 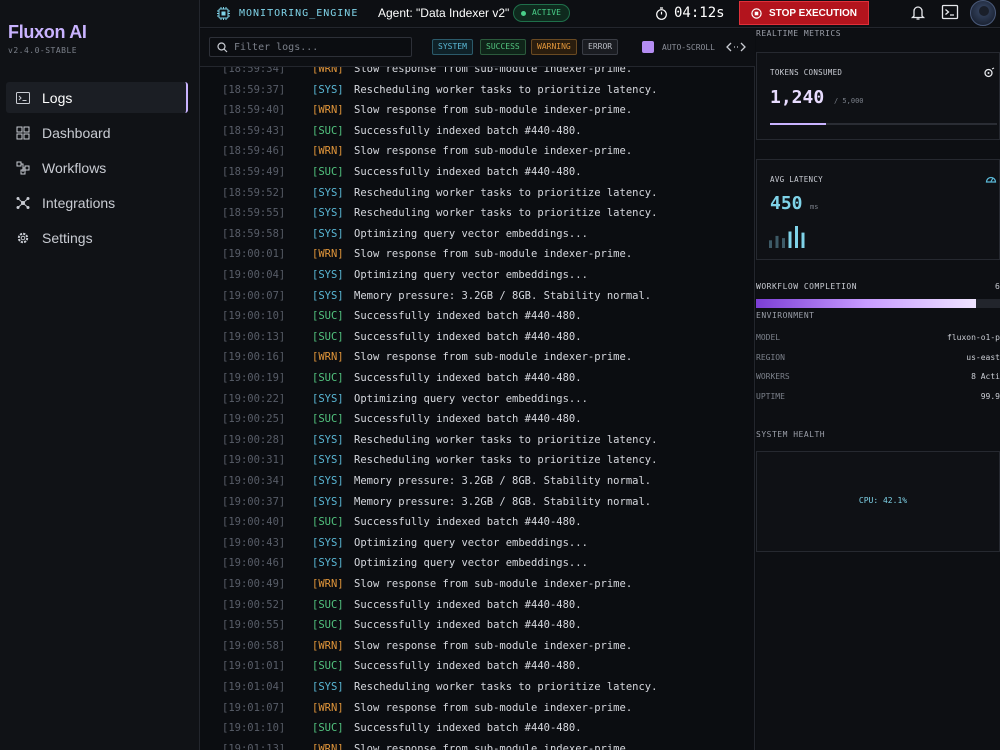 What do you see at coordinates (983, 13) in the screenshot?
I see `avatar` at bounding box center [983, 13].